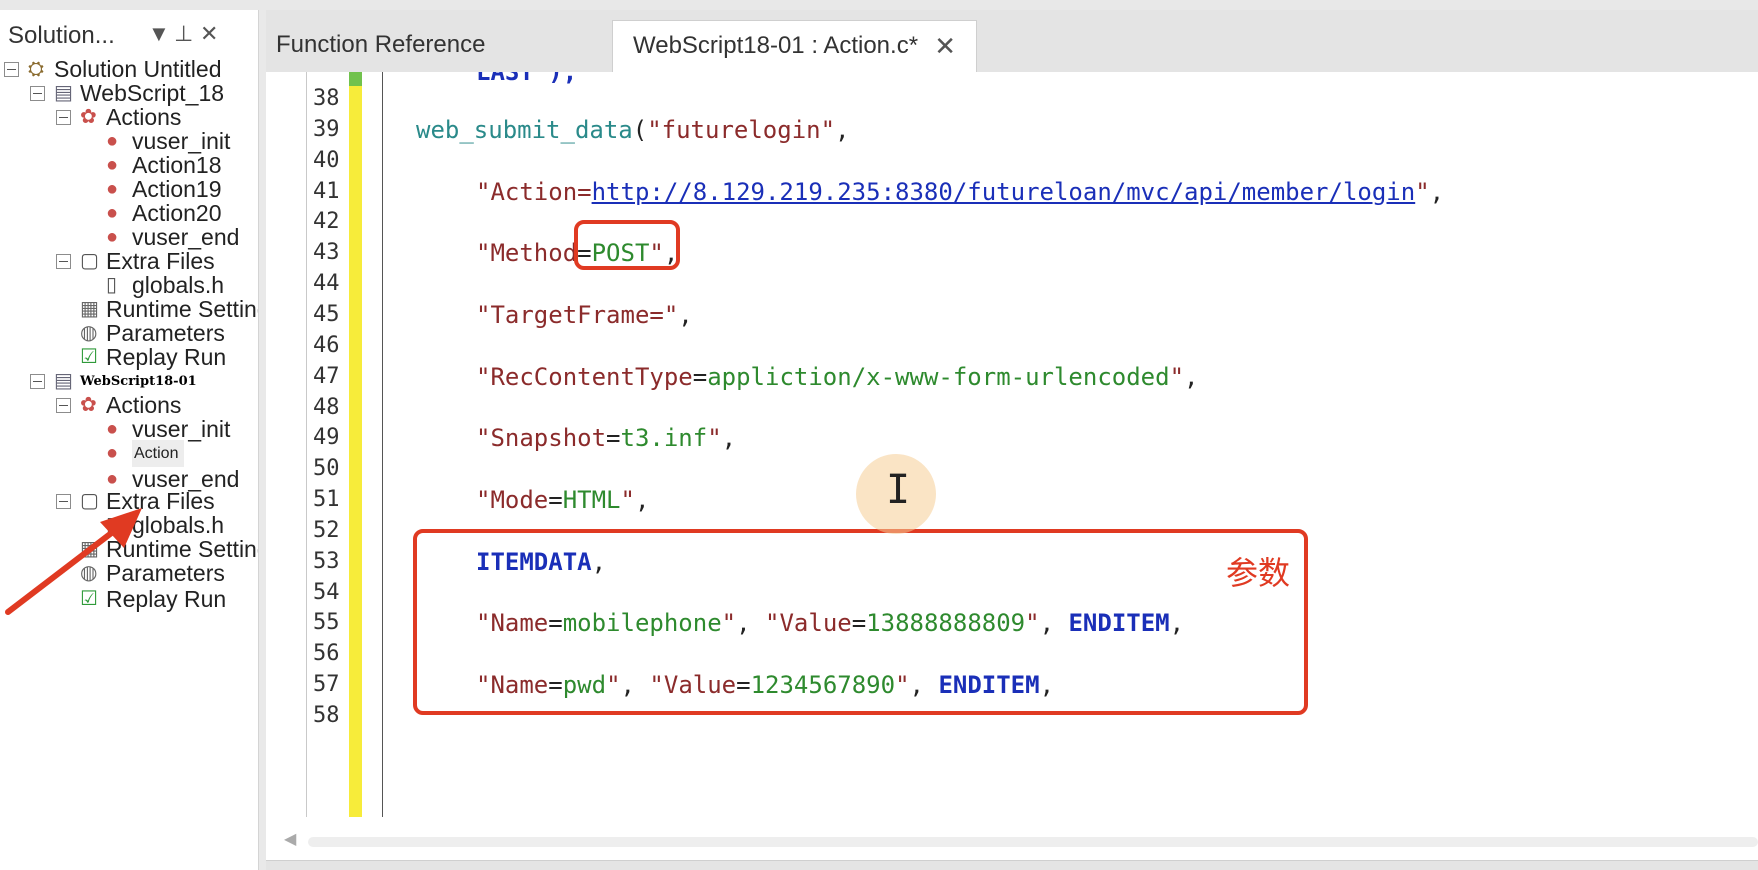  I want to click on line-number: 44, so click(326, 284).